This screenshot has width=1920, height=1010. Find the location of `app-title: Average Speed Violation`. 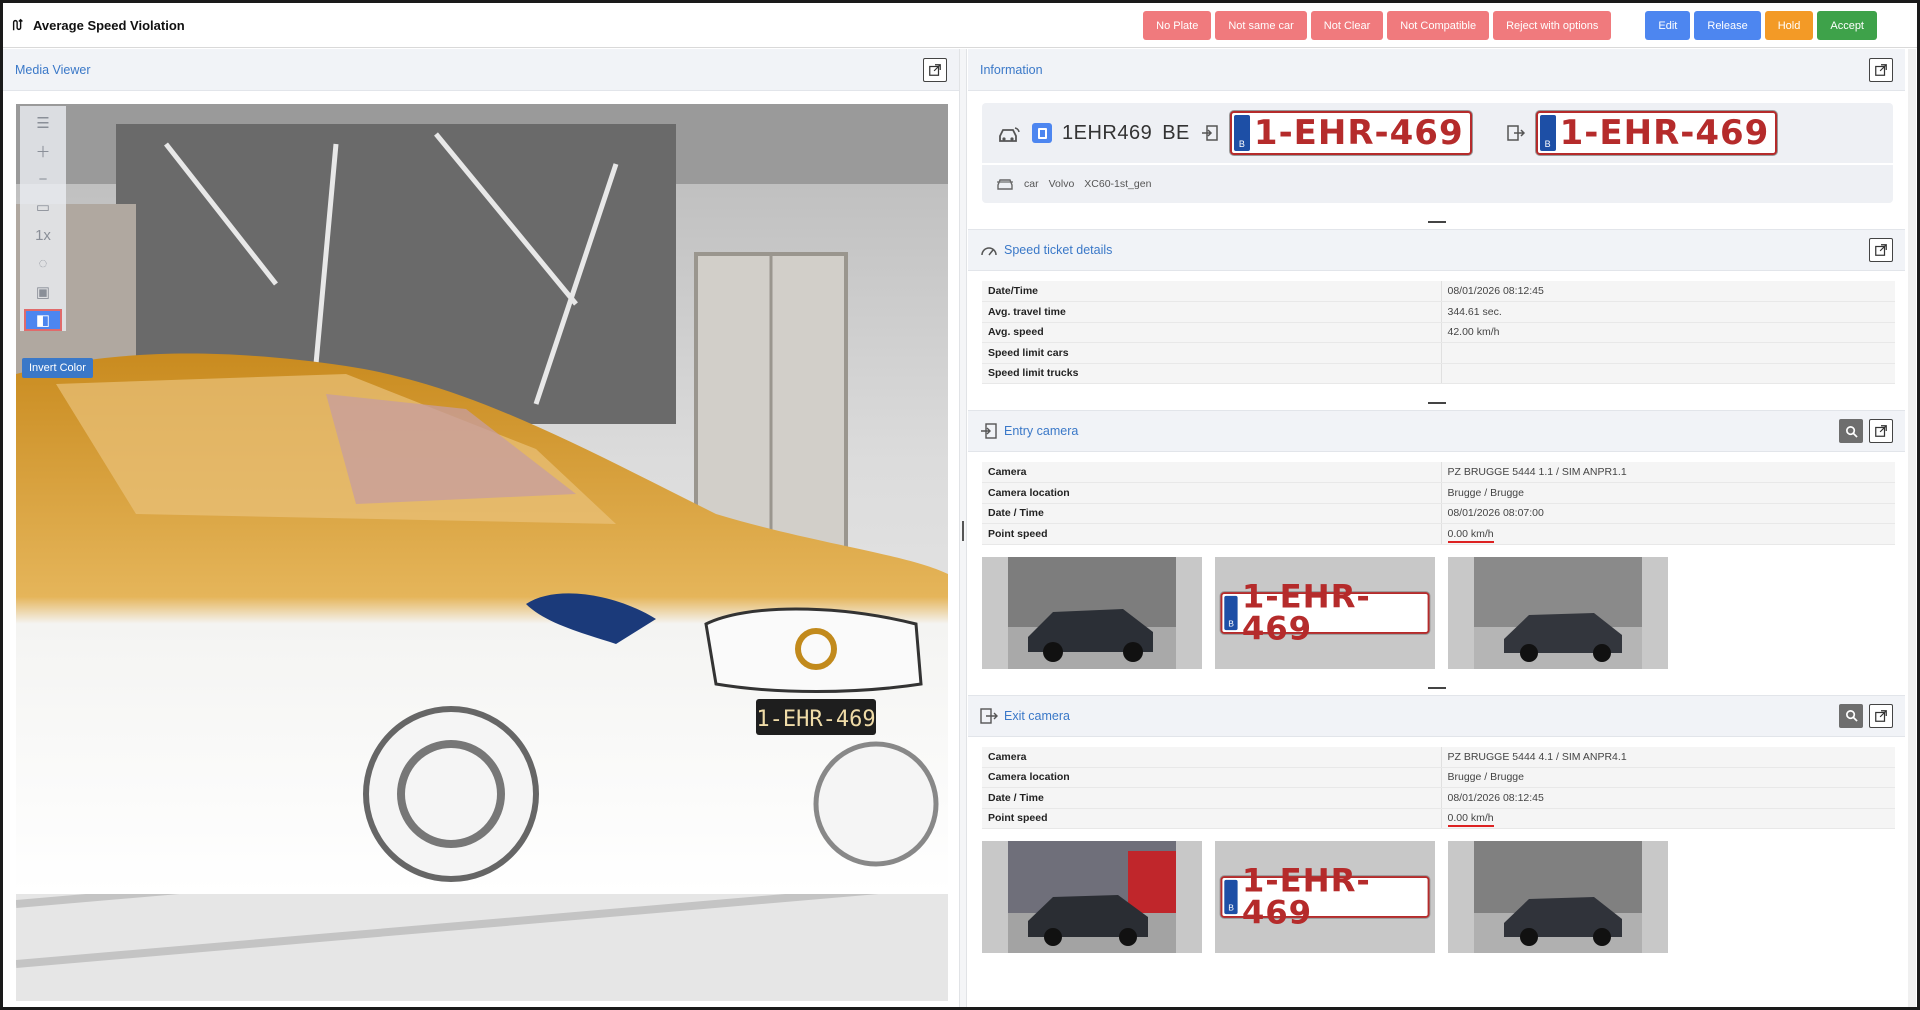

app-title: Average Speed Violation is located at coordinates (94, 25).